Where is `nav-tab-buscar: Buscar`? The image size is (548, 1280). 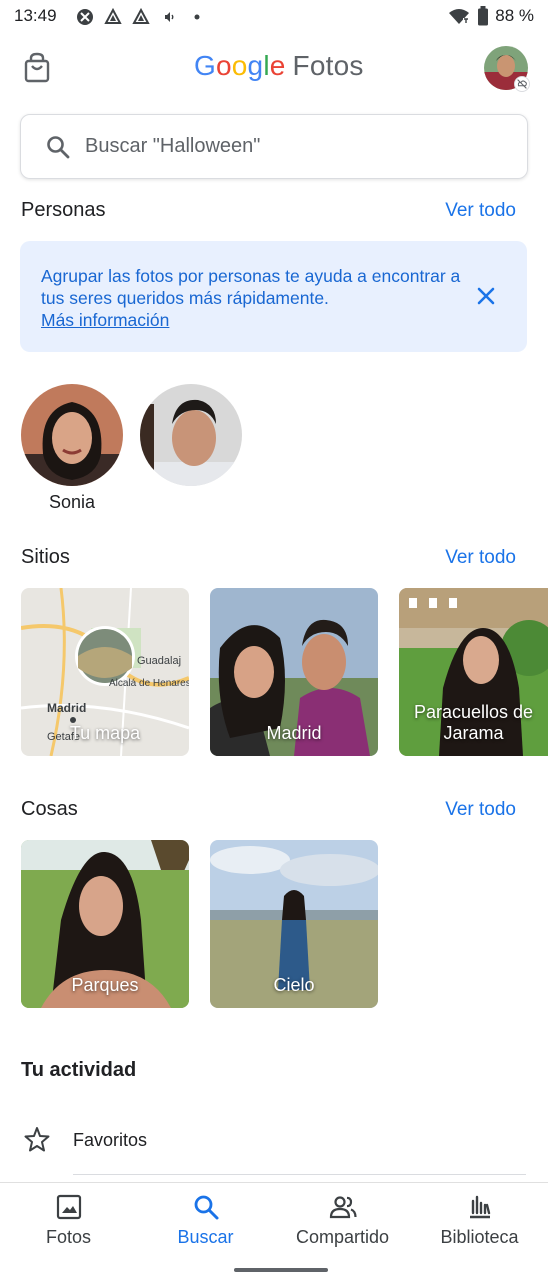 nav-tab-buscar: Buscar is located at coordinates (205, 1228).